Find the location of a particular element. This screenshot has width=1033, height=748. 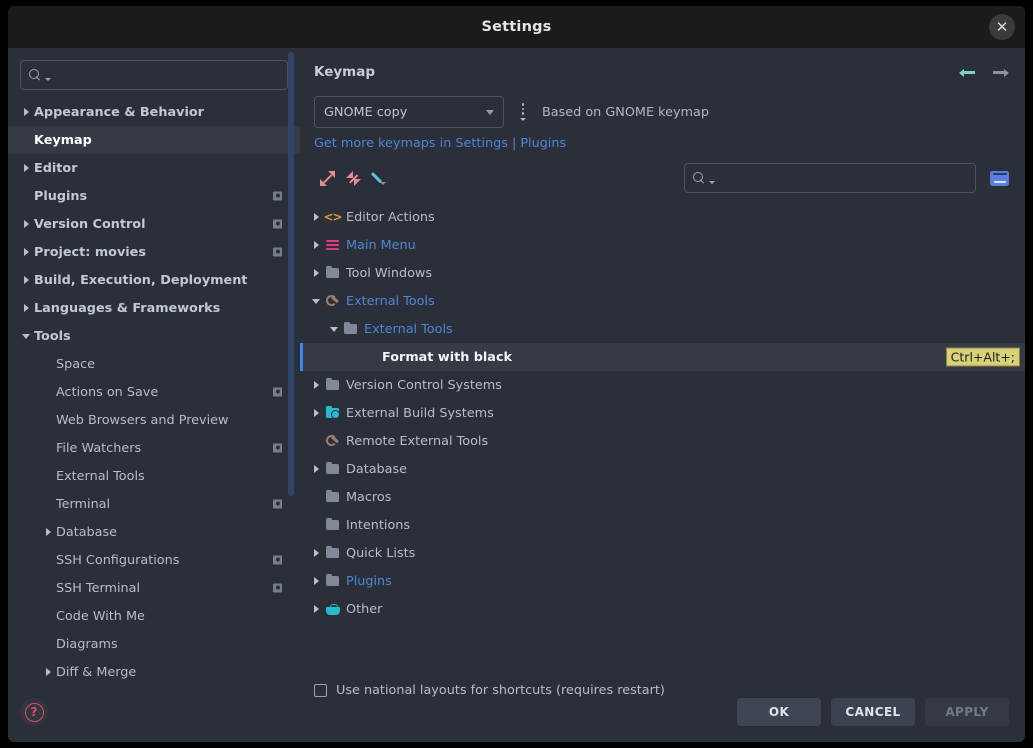

sidebar-item-label: External Tools is located at coordinates (100, 476).